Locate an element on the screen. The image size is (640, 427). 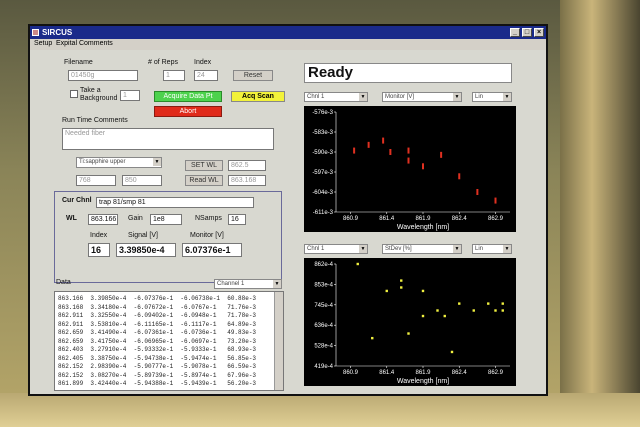
menu-bar: Setup Expital Comments is located at coordinates (288, 44).